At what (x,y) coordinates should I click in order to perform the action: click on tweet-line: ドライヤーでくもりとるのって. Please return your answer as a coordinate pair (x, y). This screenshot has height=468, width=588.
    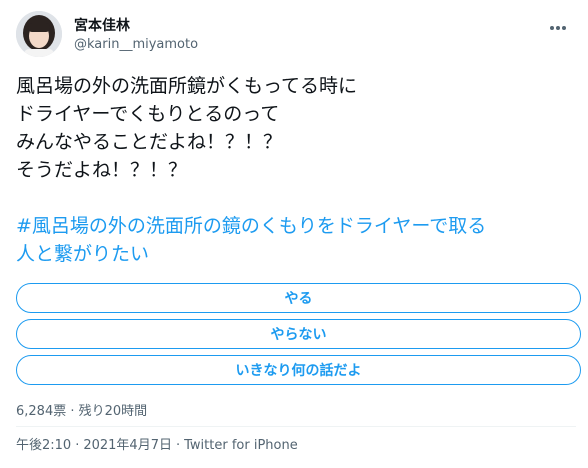
    Looking at the image, I should click on (148, 114).